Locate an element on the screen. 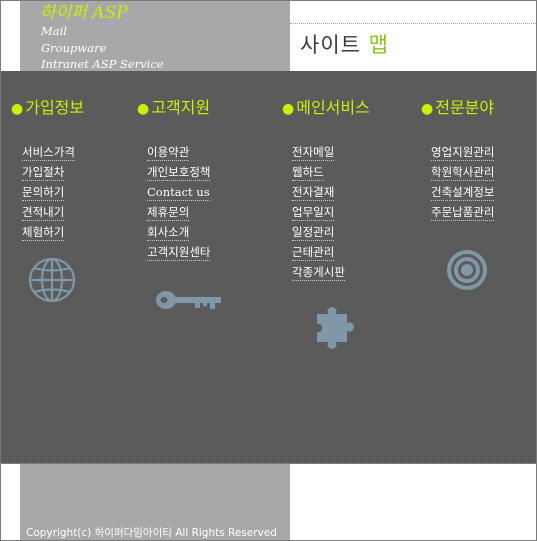  list-item: 문의하기 is located at coordinates (48, 191).